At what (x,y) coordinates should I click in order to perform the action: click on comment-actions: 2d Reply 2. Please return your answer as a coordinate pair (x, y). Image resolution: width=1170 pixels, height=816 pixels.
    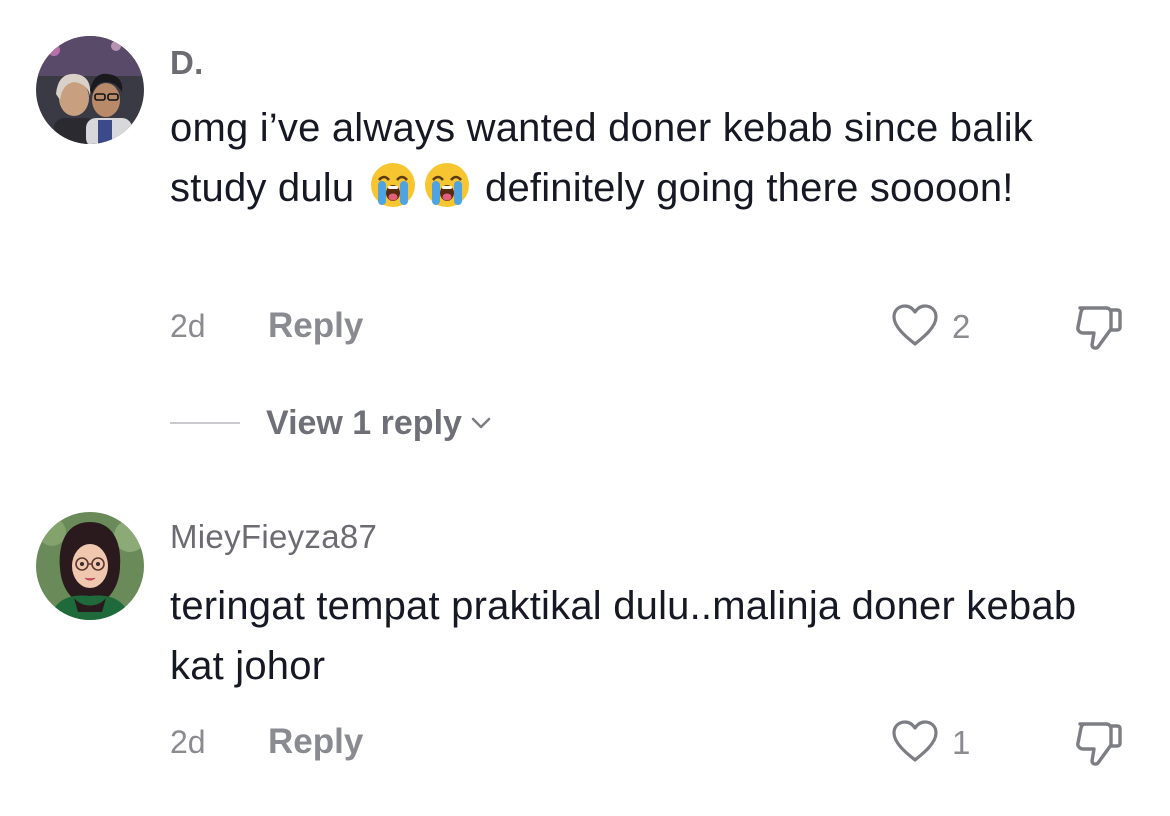
    Looking at the image, I should click on (650, 325).